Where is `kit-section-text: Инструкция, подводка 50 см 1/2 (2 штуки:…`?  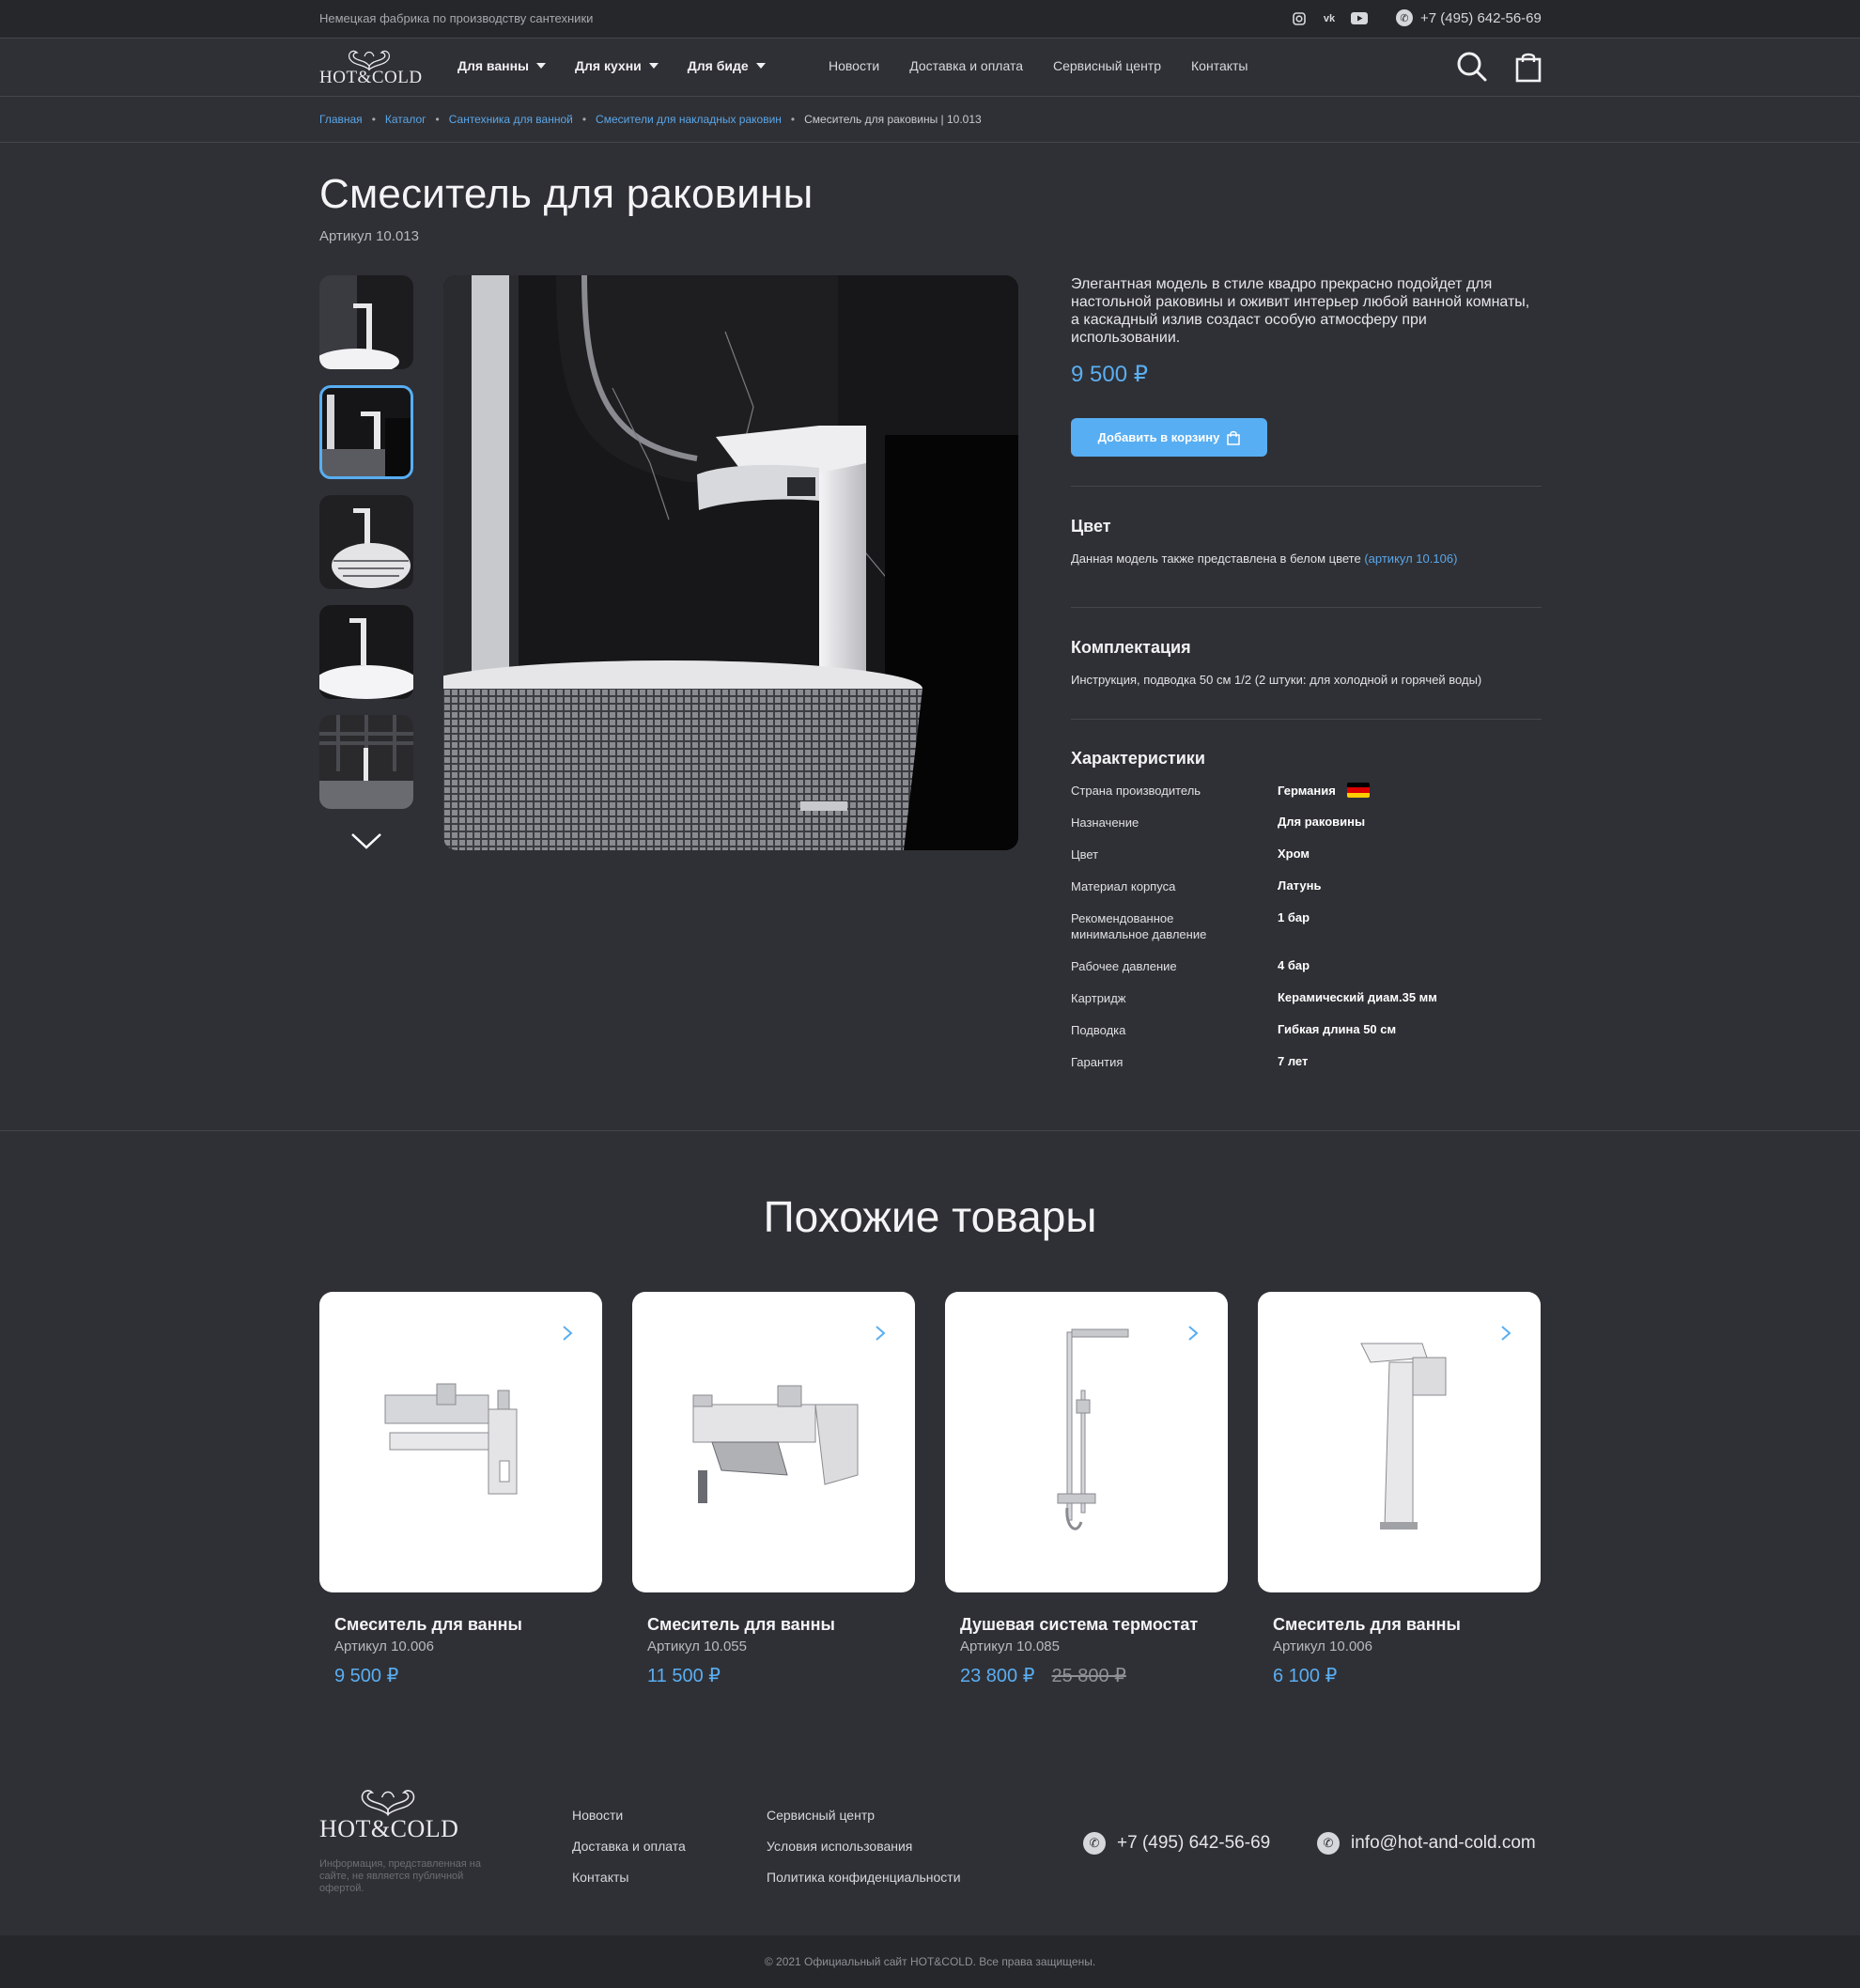 kit-section-text: Инструкция, подводка 50 см 1/2 (2 штуки:… is located at coordinates (1276, 680).